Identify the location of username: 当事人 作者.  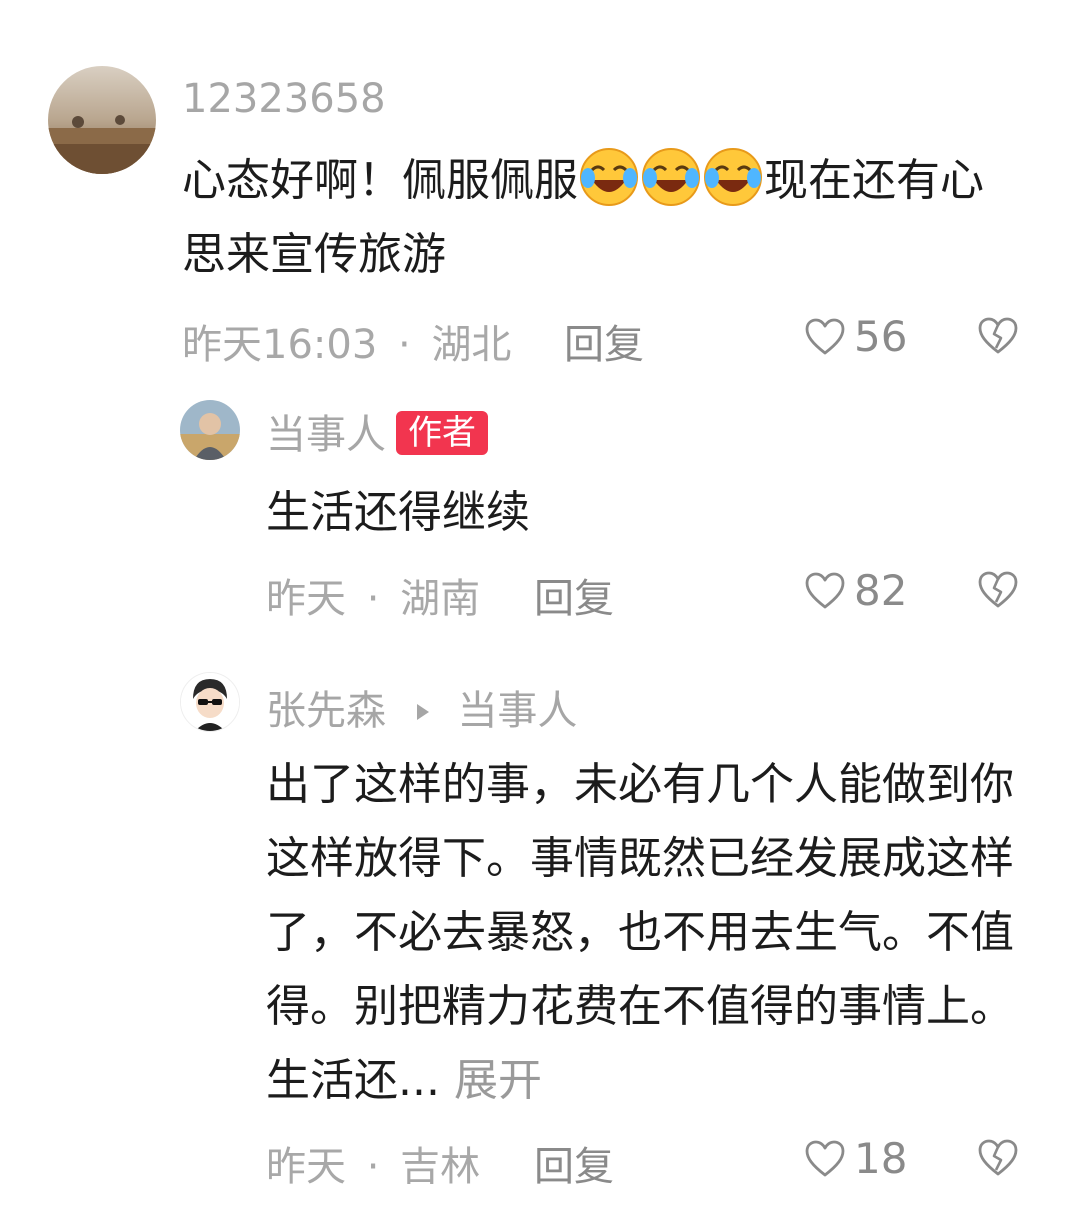
(377, 431).